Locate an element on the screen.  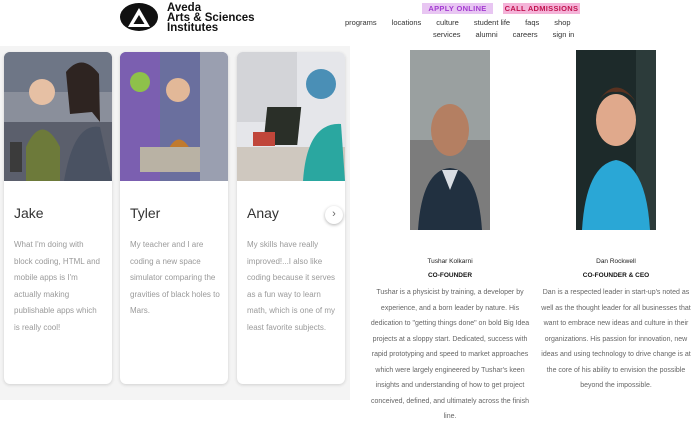
secondary-nav: services alumni careers sign in is located at coordinates (511, 34).